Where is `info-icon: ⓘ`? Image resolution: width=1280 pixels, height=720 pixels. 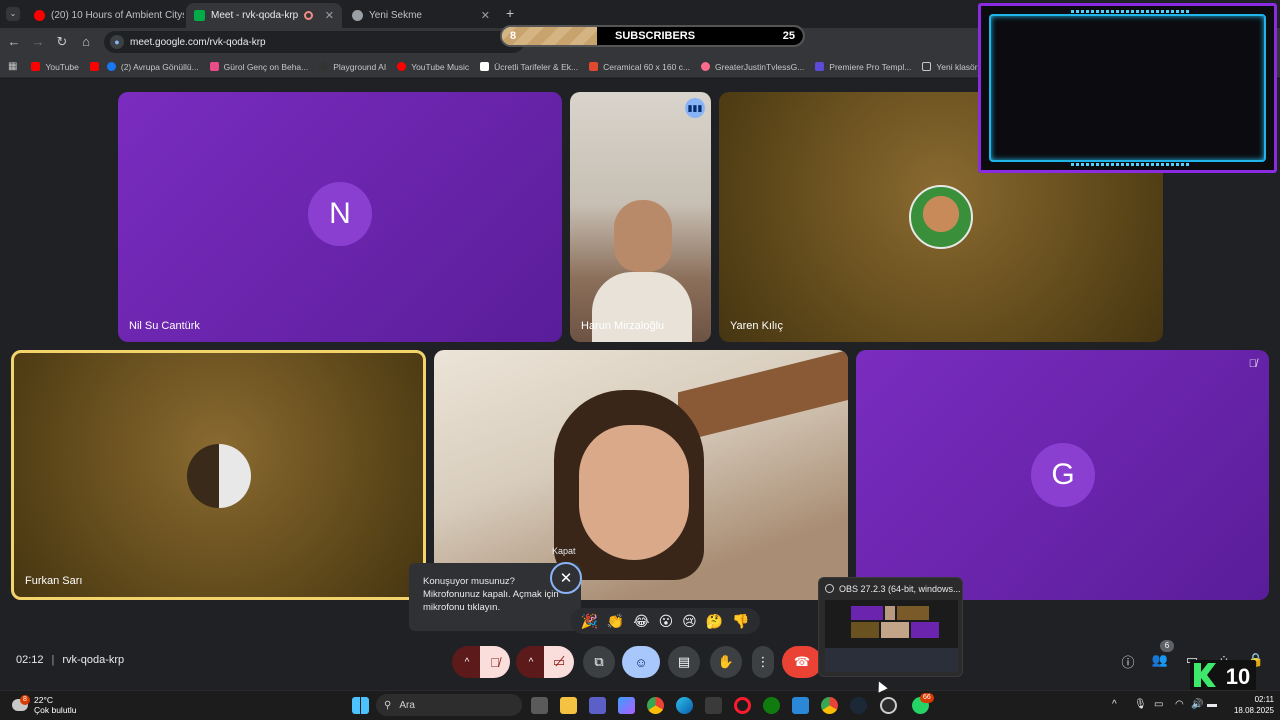 info-icon: ⓘ is located at coordinates (1128, 662).